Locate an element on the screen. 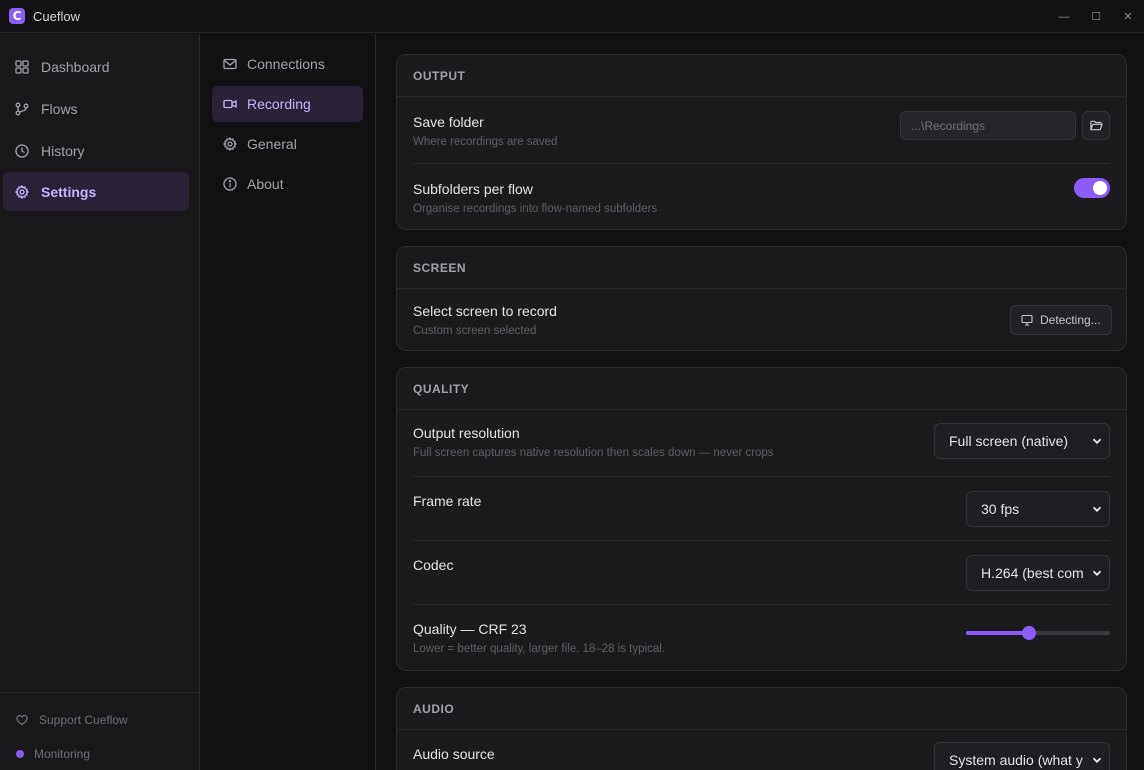 This screenshot has height=770, width=1144. support-label: Support Cueflow is located at coordinates (83, 720).